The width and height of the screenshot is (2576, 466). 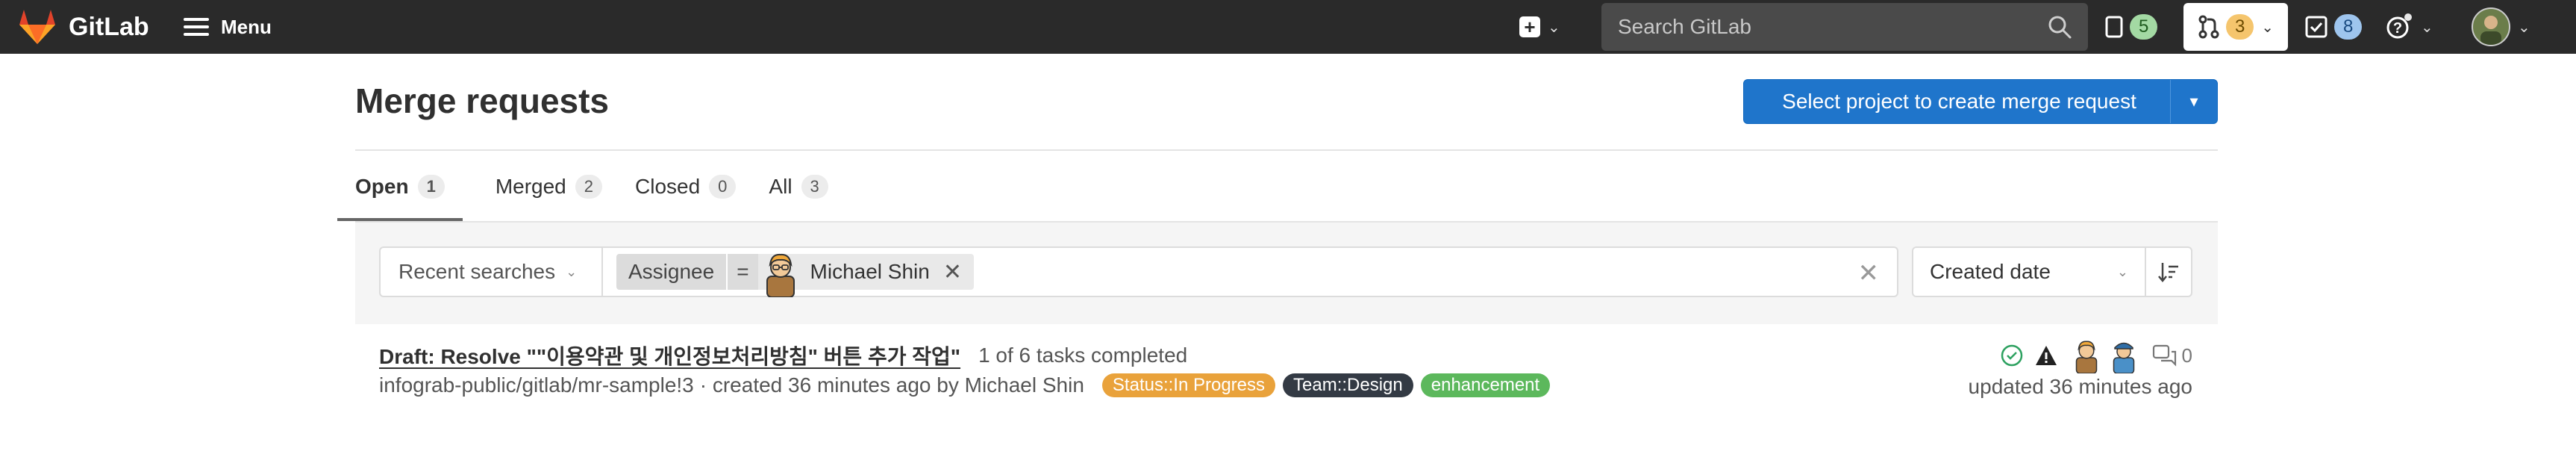 What do you see at coordinates (2144, 27) in the screenshot?
I see `issues-count-badge: 5` at bounding box center [2144, 27].